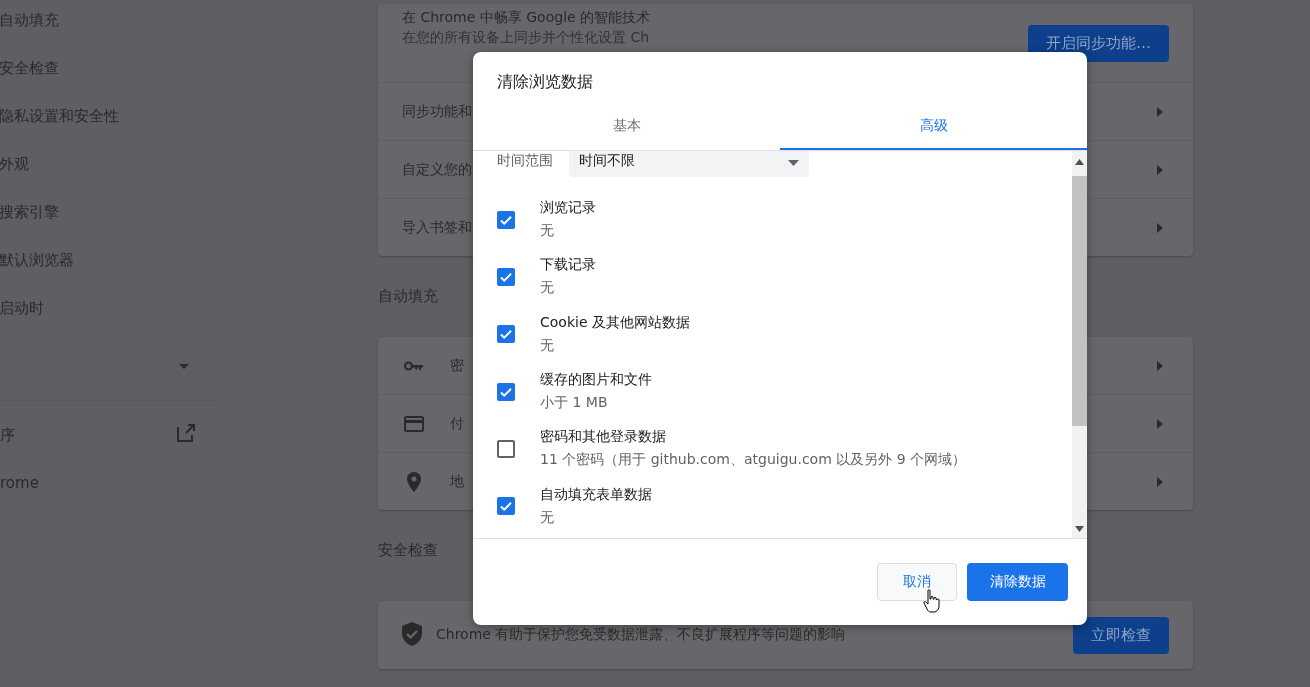 The image size is (1310, 687). What do you see at coordinates (753, 460) in the screenshot?
I see `option-detail: 11 个密码（用于 github.com、atguigu.com 以及另外 9 个网域）` at bounding box center [753, 460].